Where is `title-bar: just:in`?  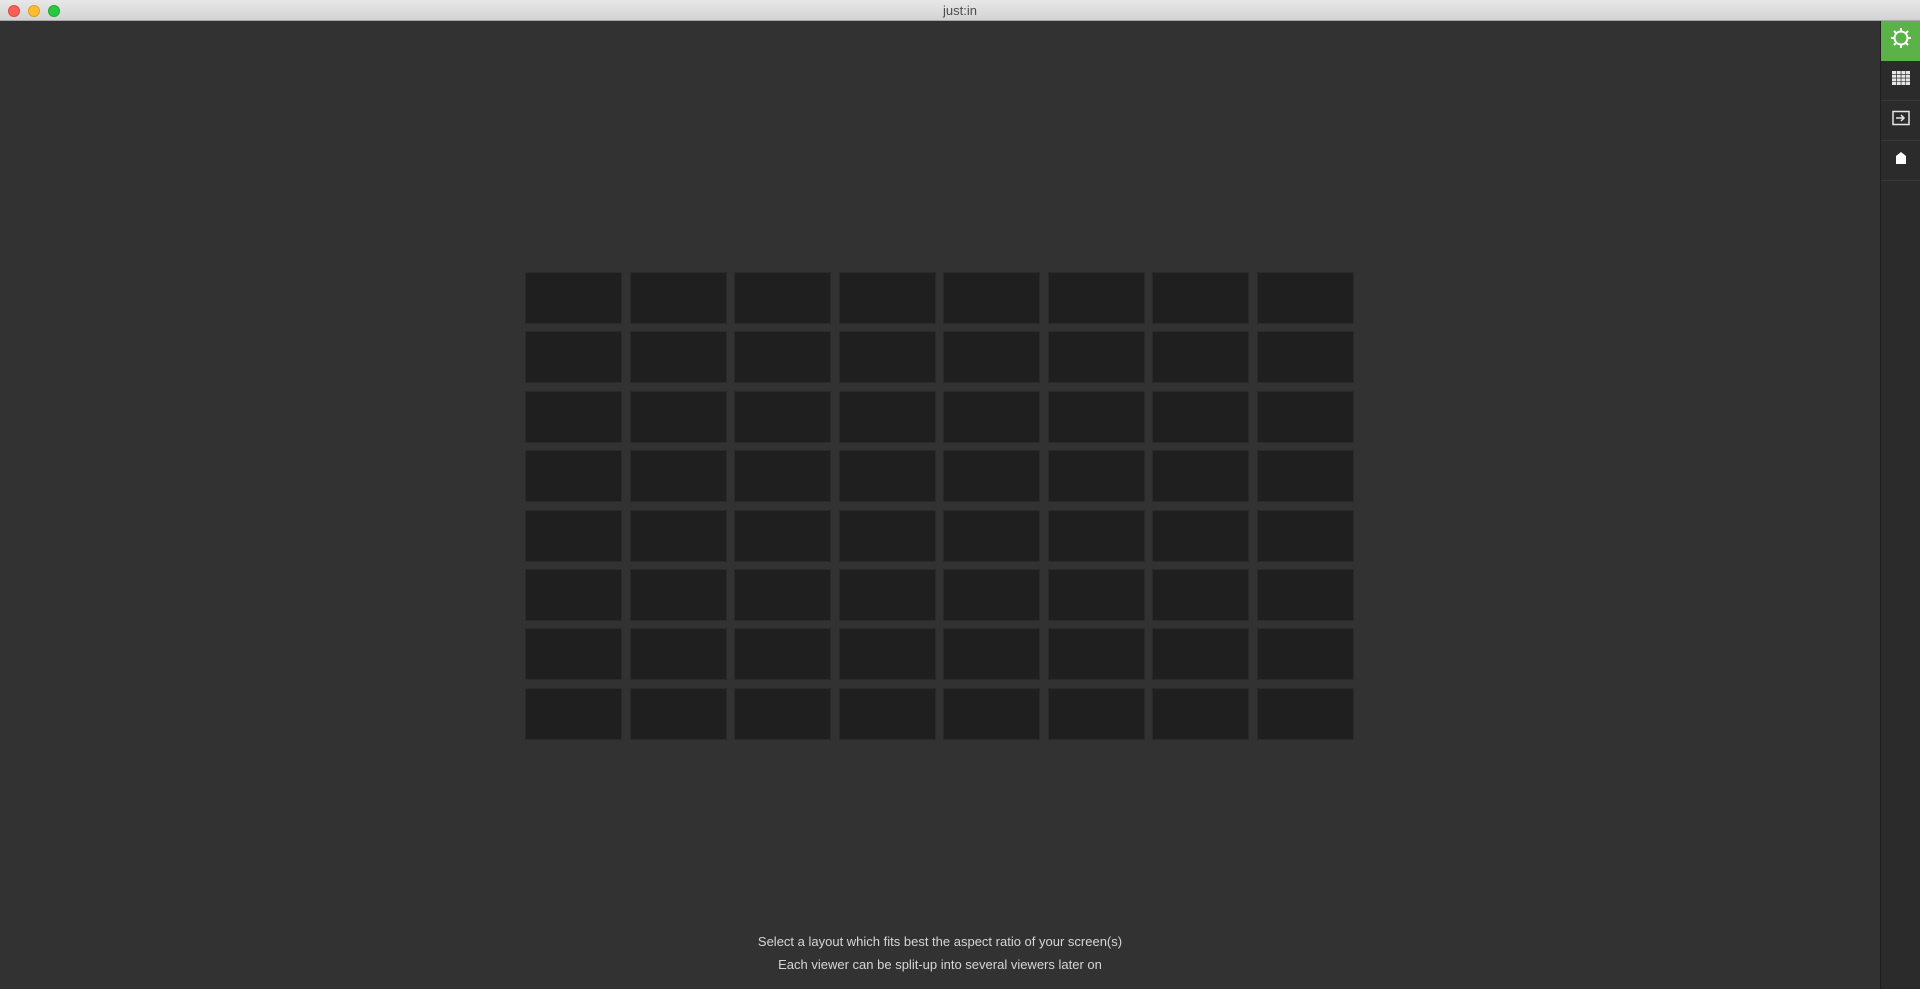
title-bar: just:in is located at coordinates (960, 10).